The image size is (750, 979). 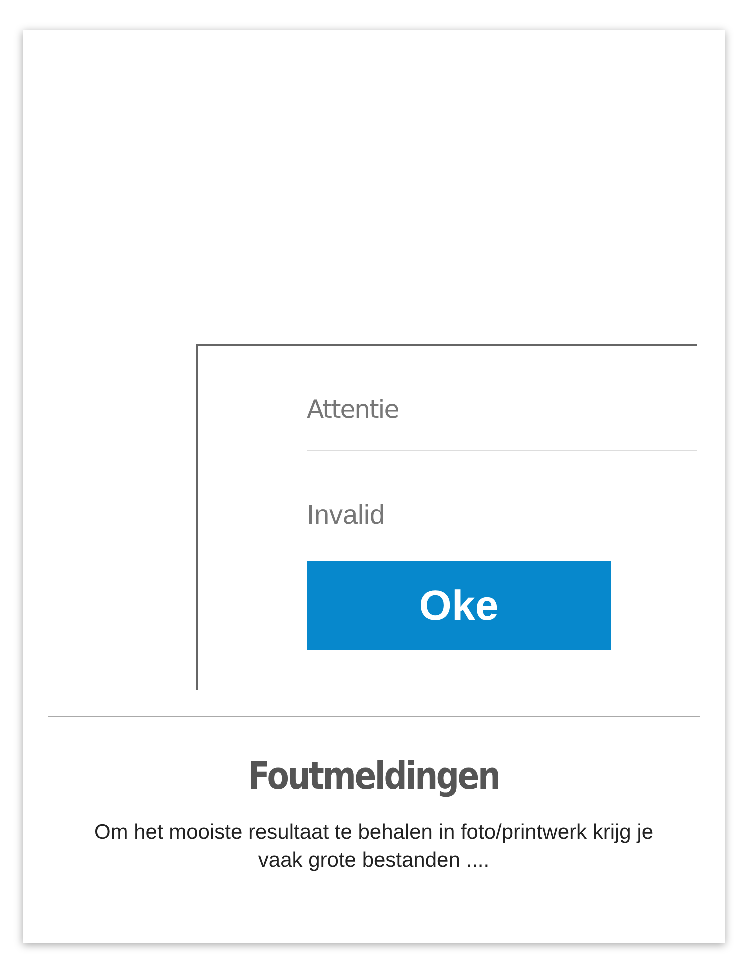 I want to click on dialog-message: Invalid, so click(x=346, y=515).